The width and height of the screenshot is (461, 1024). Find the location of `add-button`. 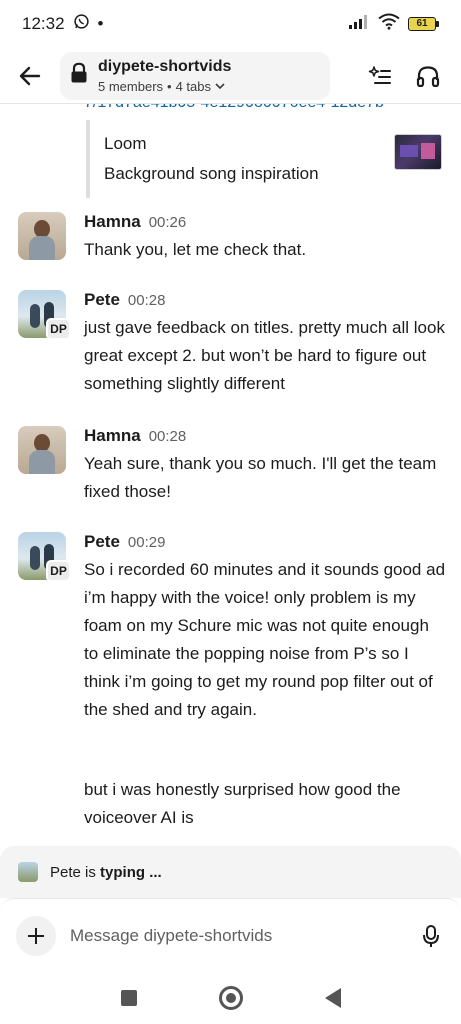

add-button is located at coordinates (36, 935).